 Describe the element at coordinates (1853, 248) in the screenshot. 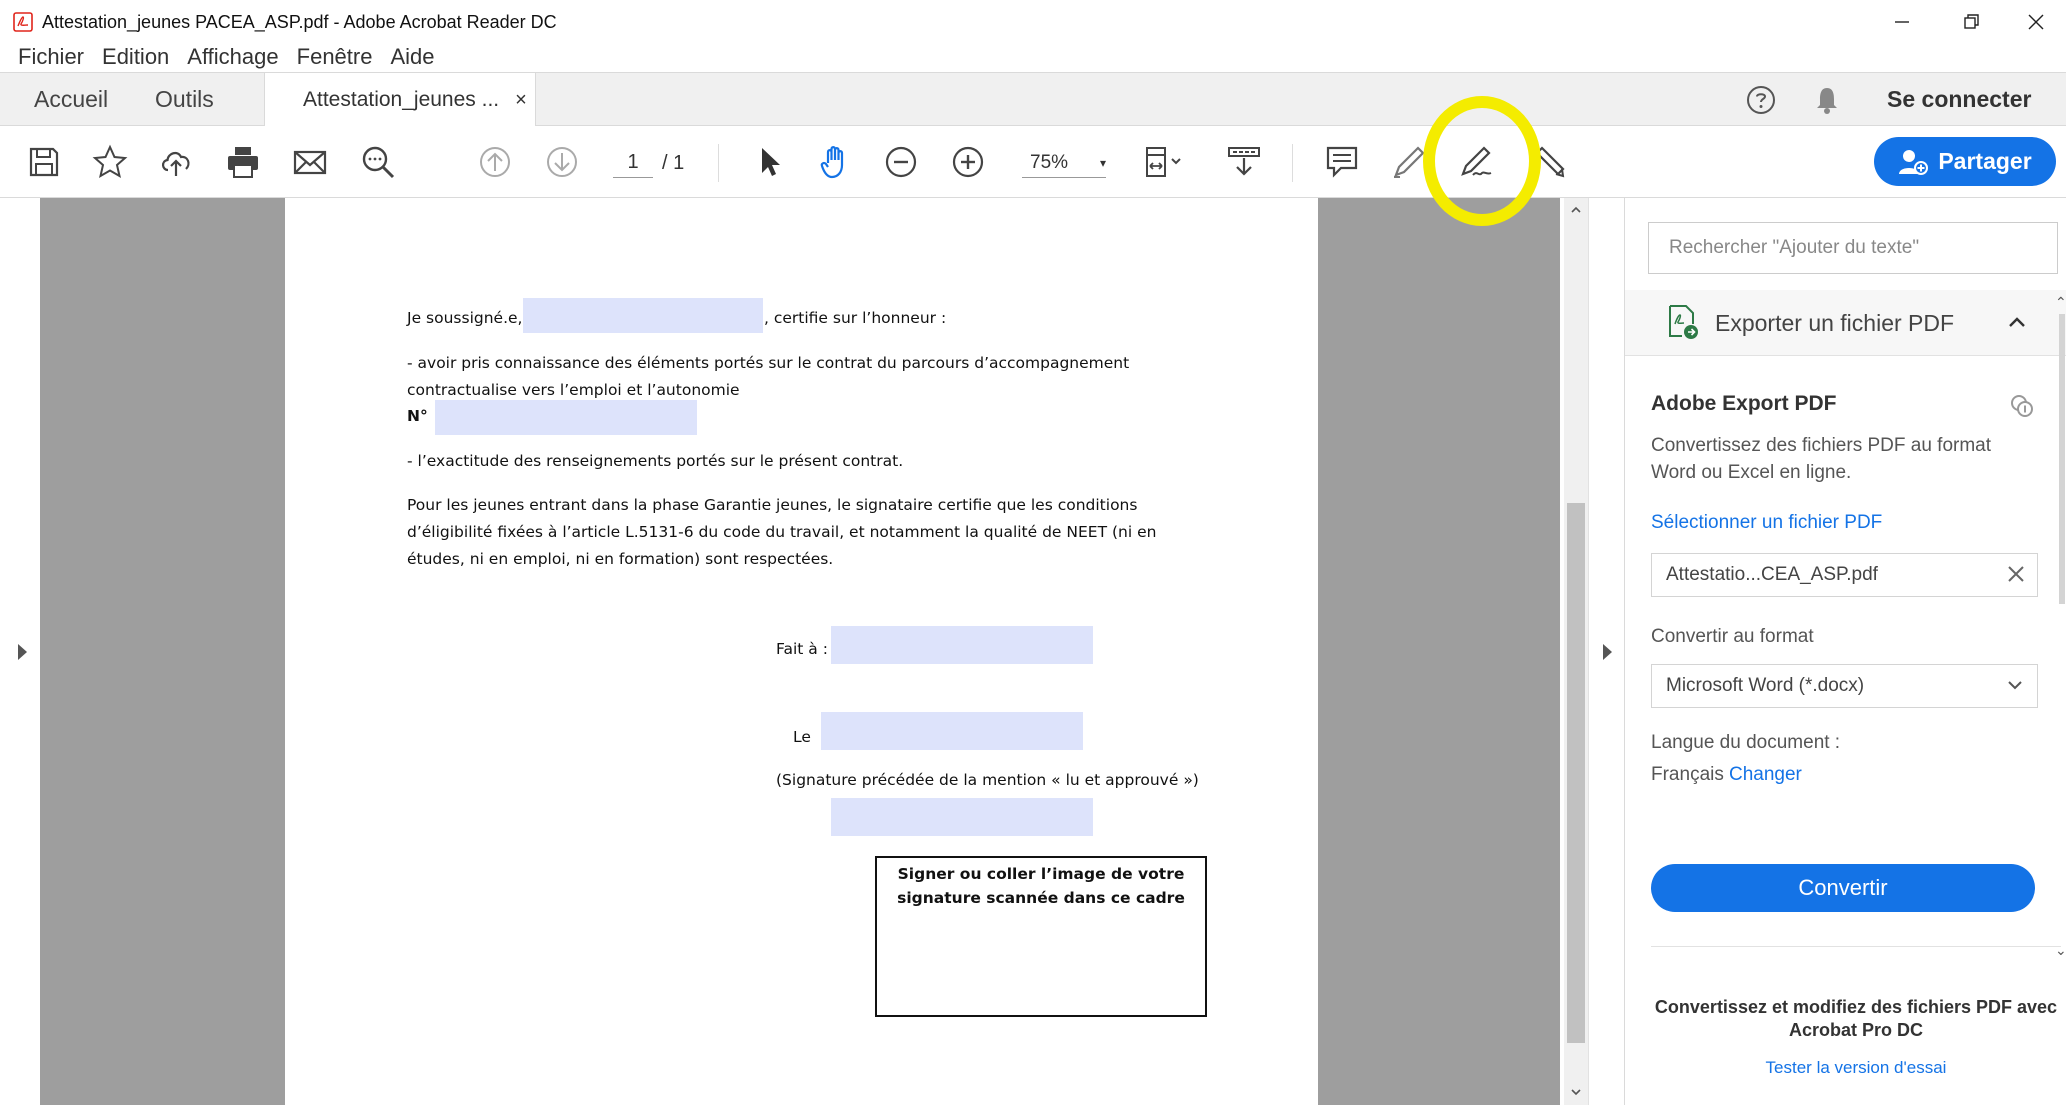

I see `tool-search-input` at that location.